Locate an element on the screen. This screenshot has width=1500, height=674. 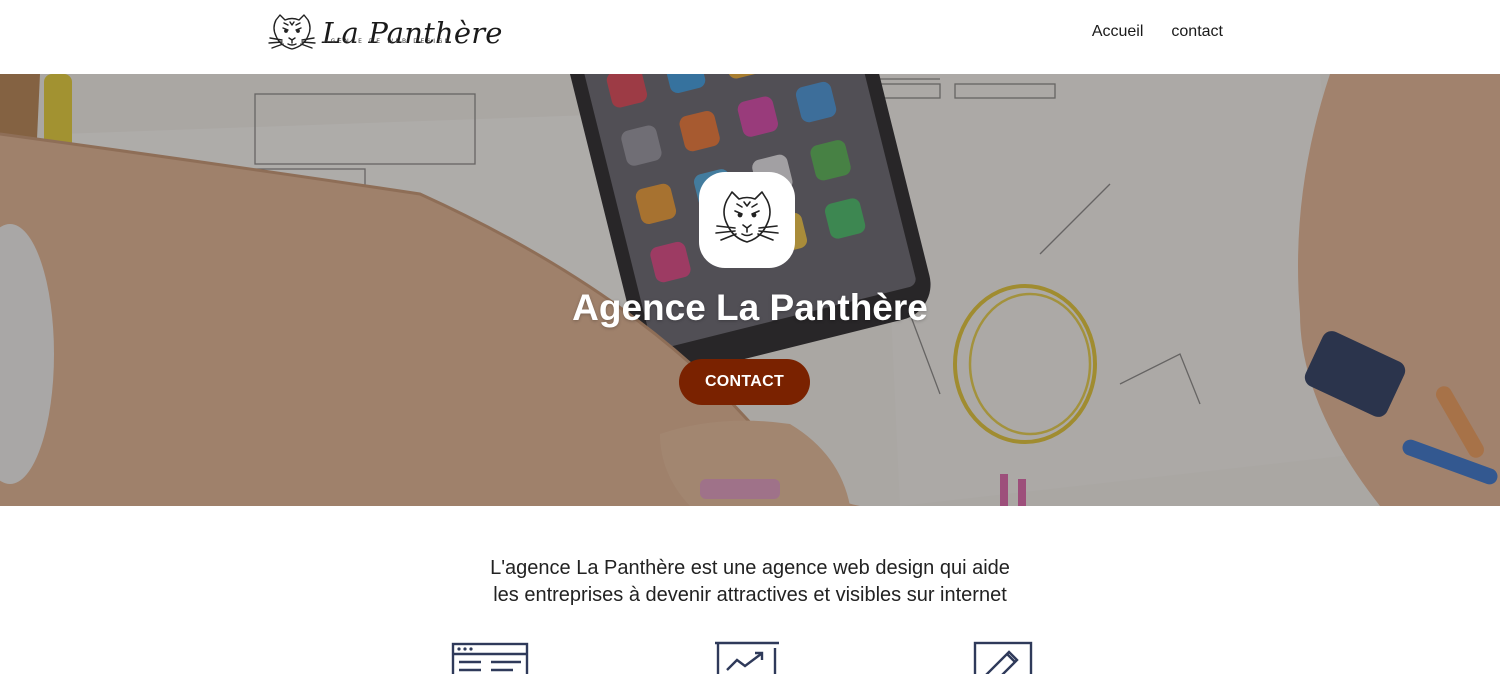
contact-button: CONTACT is located at coordinates (744, 382).